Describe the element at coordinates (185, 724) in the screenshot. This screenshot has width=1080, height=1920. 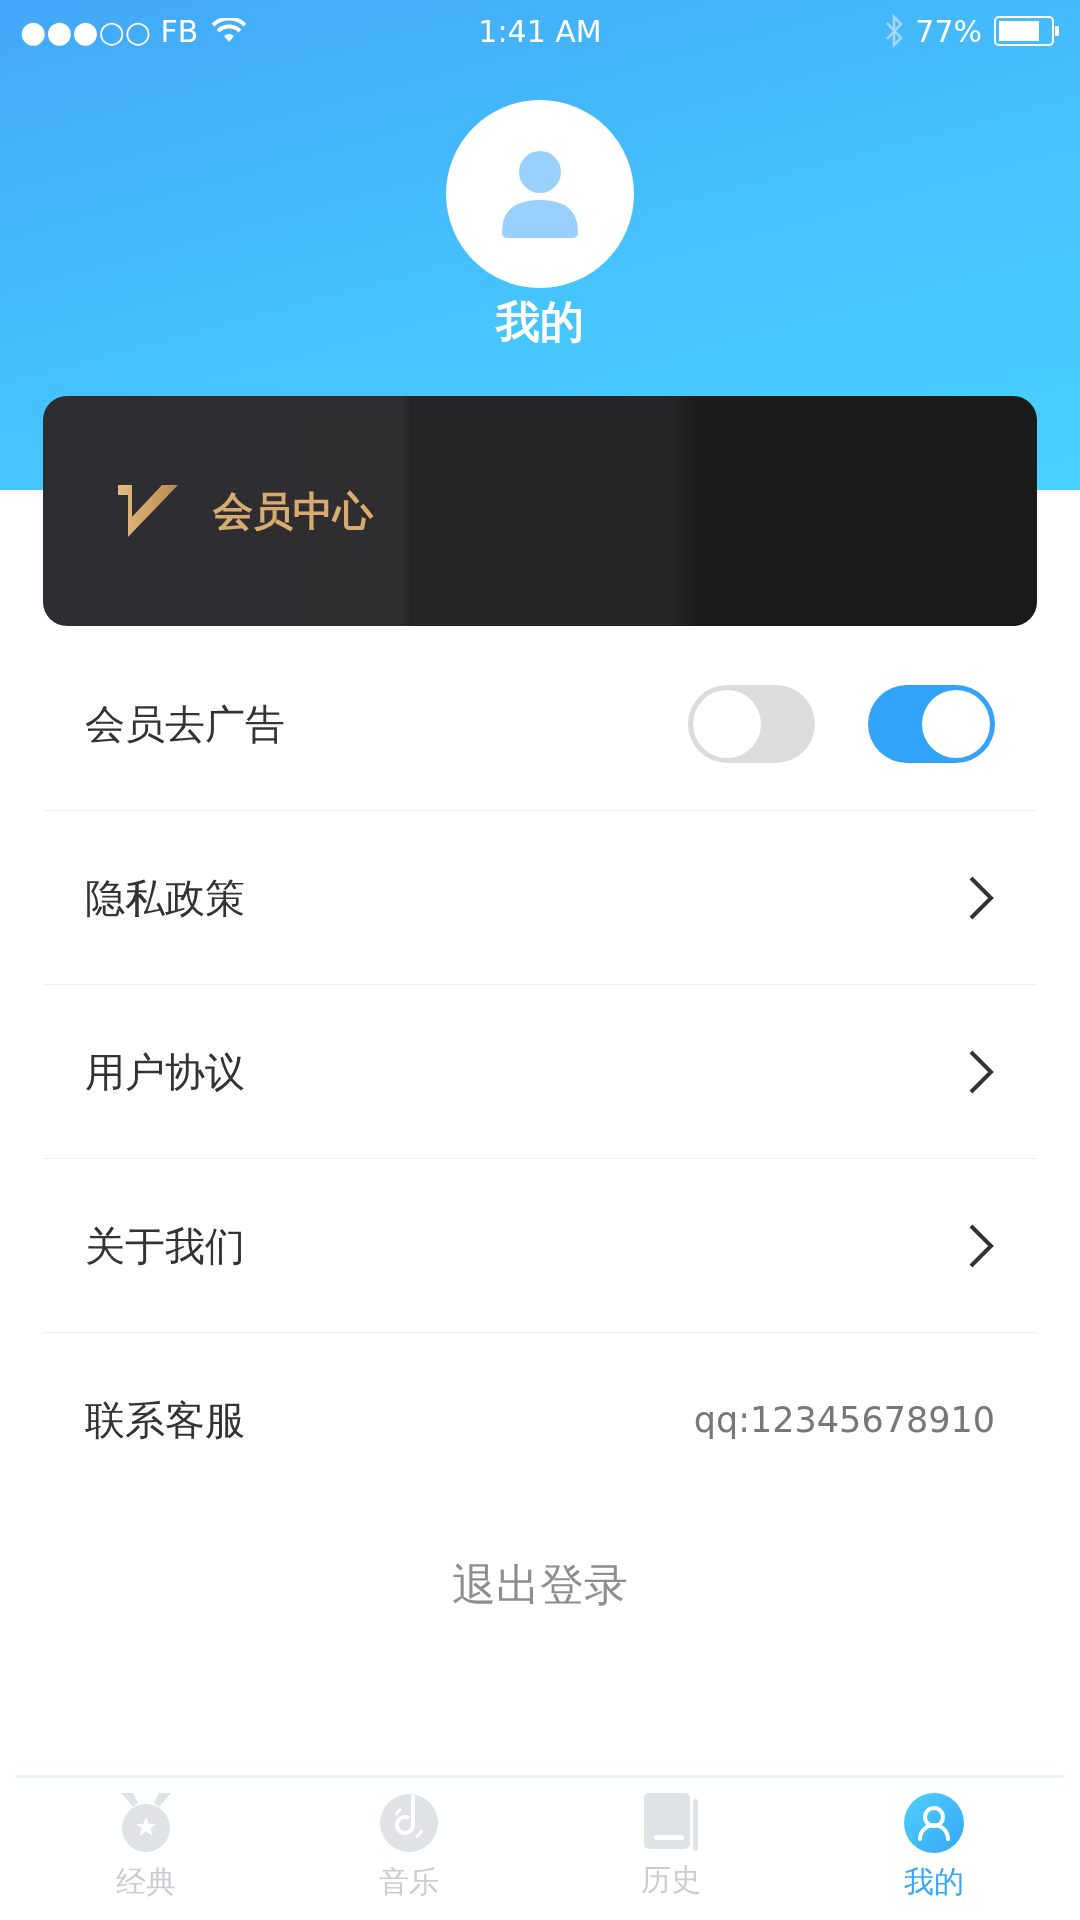
I see `setting-label: 会员去广告` at that location.